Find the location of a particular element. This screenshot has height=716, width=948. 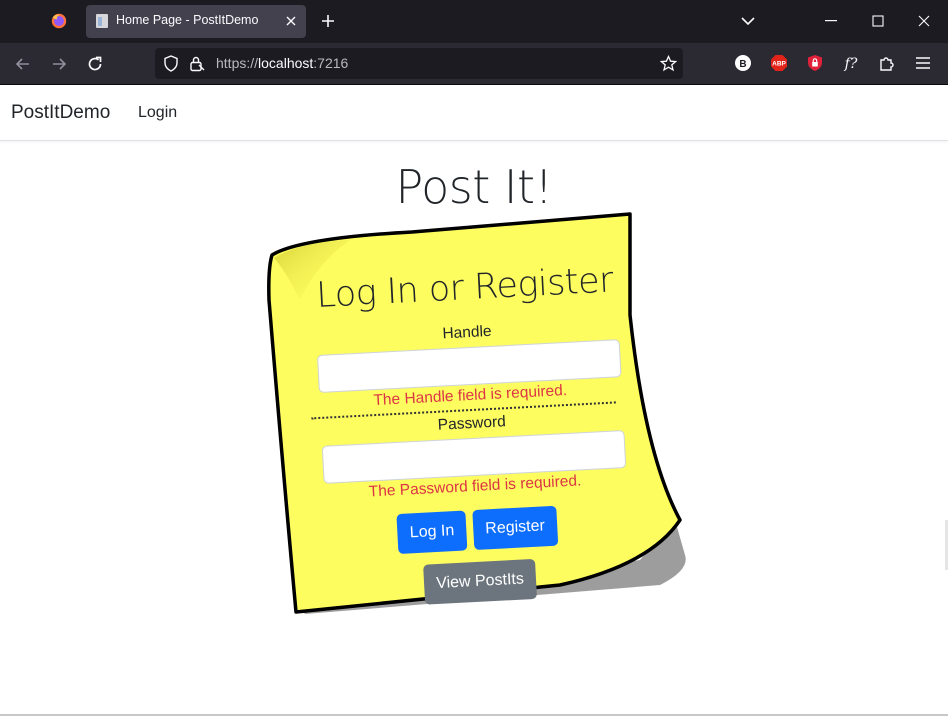

reload-icon is located at coordinates (95, 64).